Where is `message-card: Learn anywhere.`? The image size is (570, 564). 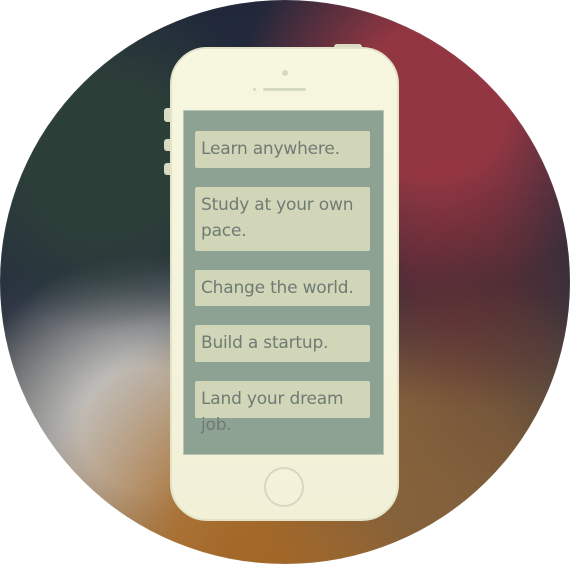
message-card: Learn anywhere. is located at coordinates (282, 149).